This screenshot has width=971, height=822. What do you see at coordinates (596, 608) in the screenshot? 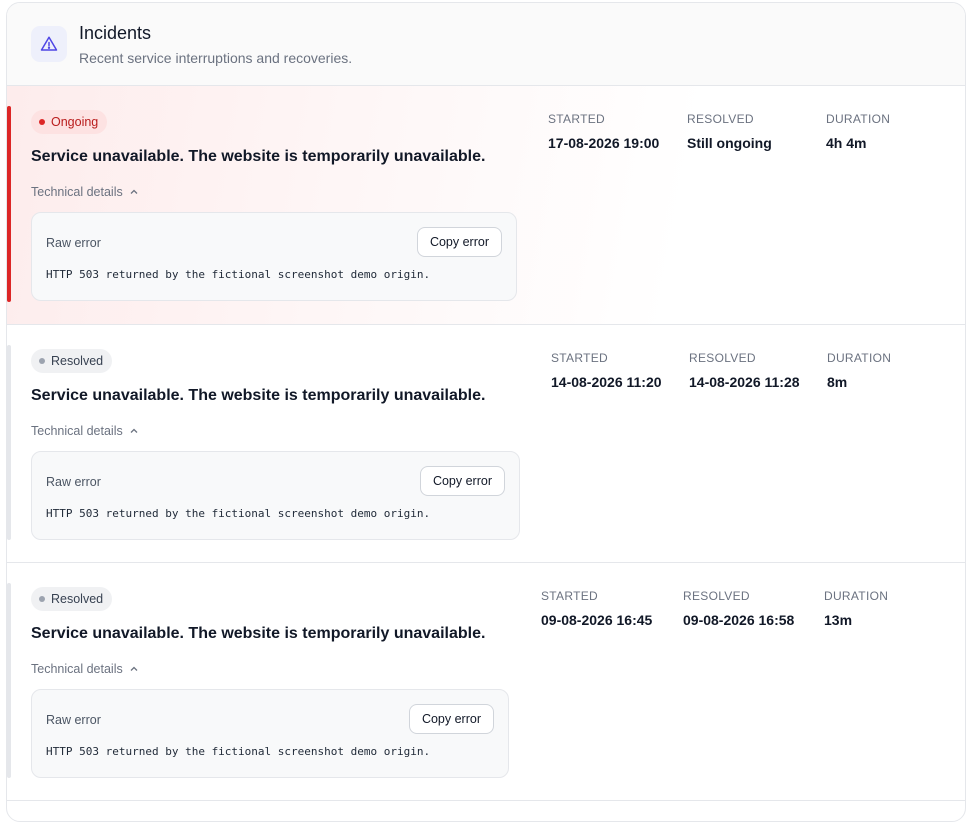
I see `started-field: STARTED 09-08-2026 16:45` at bounding box center [596, 608].